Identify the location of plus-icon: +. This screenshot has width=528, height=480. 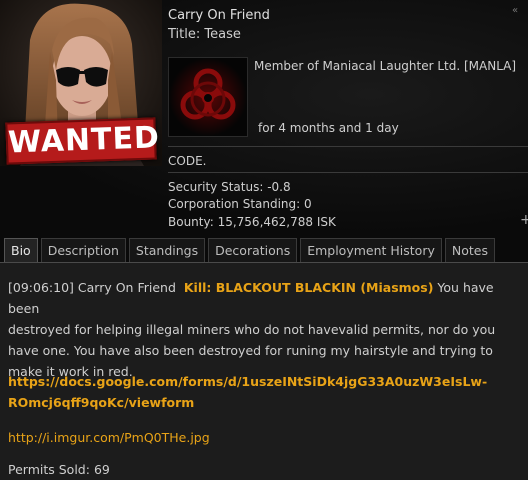
(524, 220).